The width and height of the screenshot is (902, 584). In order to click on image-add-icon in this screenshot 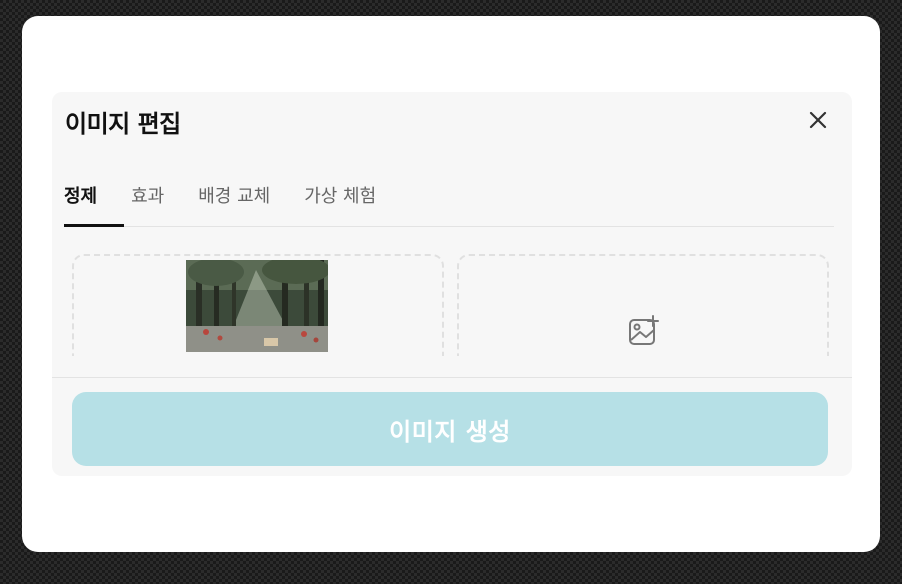, I will do `click(644, 330)`.